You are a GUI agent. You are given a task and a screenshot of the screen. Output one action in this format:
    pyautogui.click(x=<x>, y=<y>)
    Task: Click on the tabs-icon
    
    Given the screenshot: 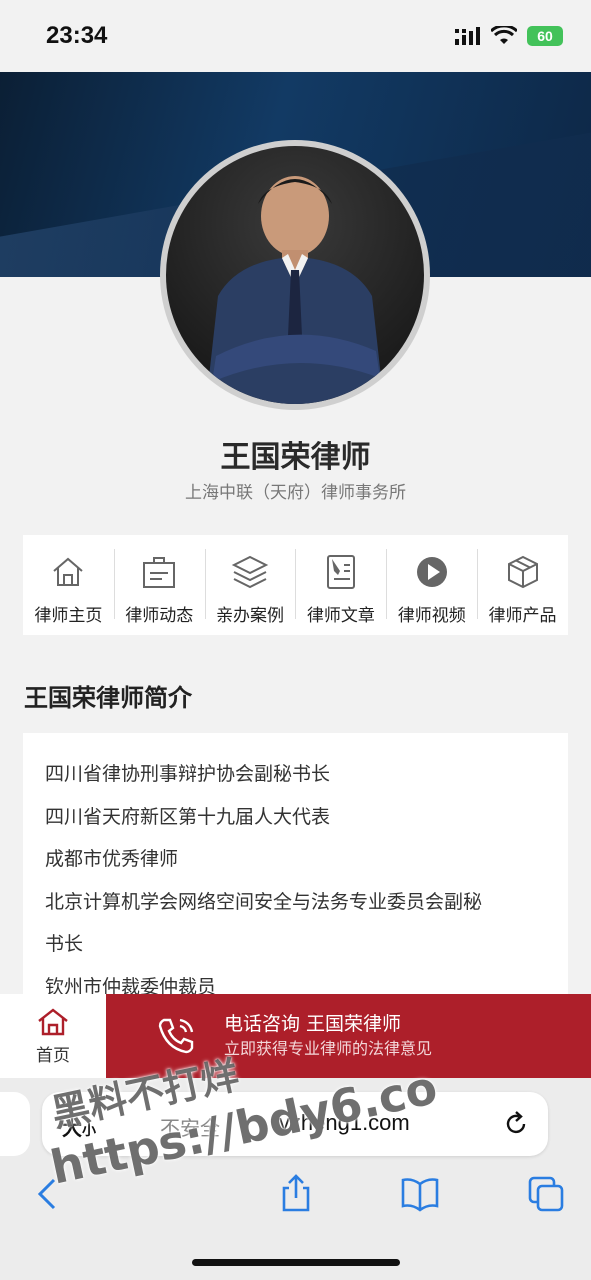 What is the action you would take?
    pyautogui.click(x=546, y=1194)
    